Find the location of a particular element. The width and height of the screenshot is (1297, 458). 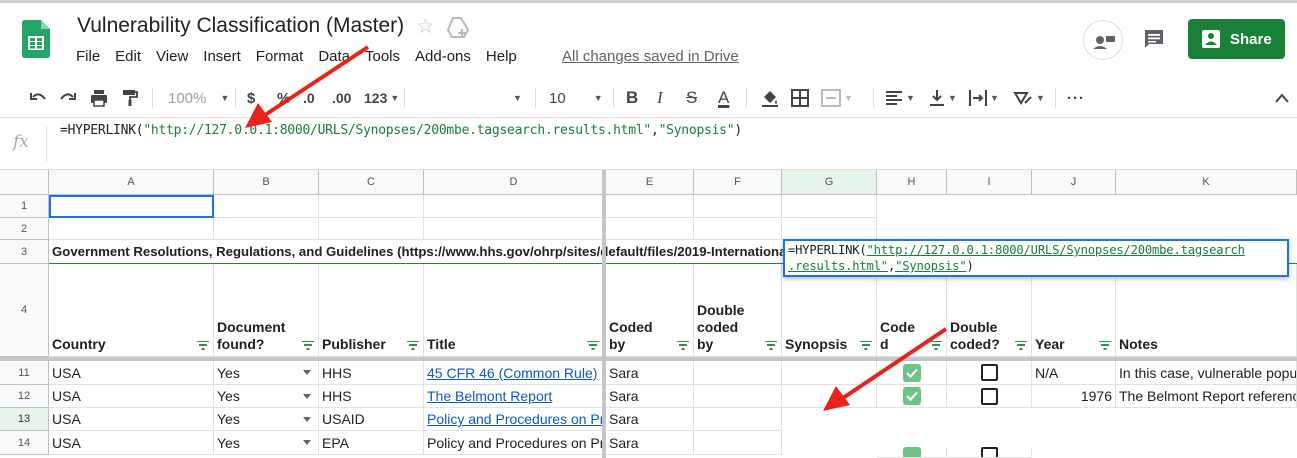

vertical-align-icon: ▼ is located at coordinates (943, 98).